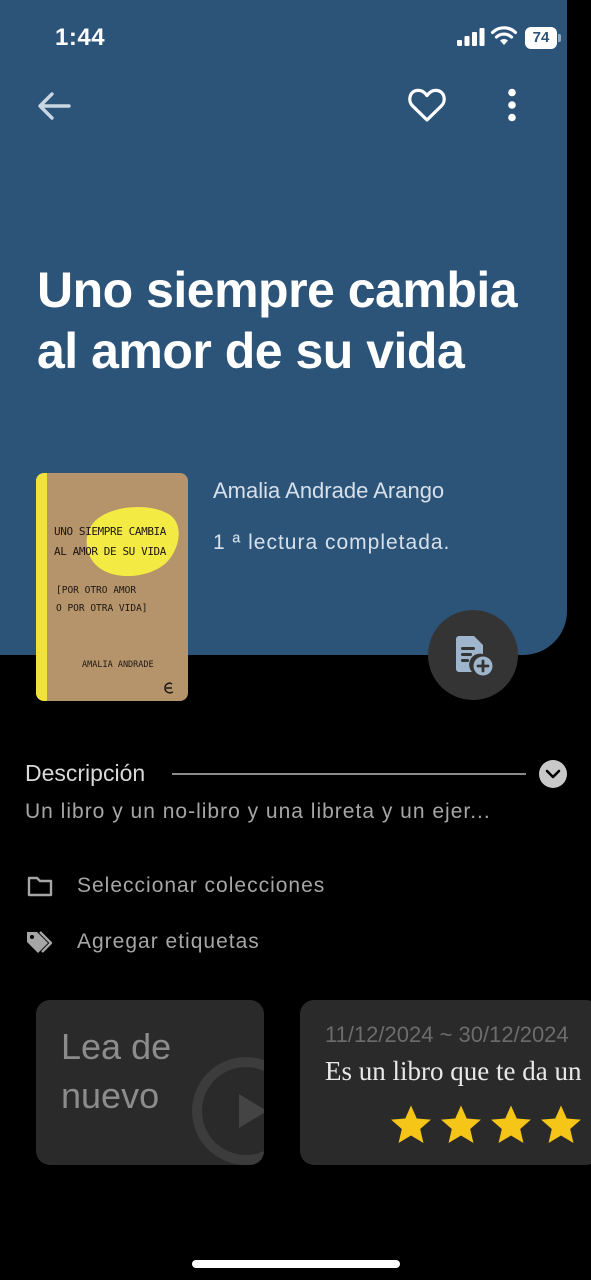 This screenshot has width=591, height=1280. What do you see at coordinates (559, 38) in the screenshot?
I see `battery-tip` at bounding box center [559, 38].